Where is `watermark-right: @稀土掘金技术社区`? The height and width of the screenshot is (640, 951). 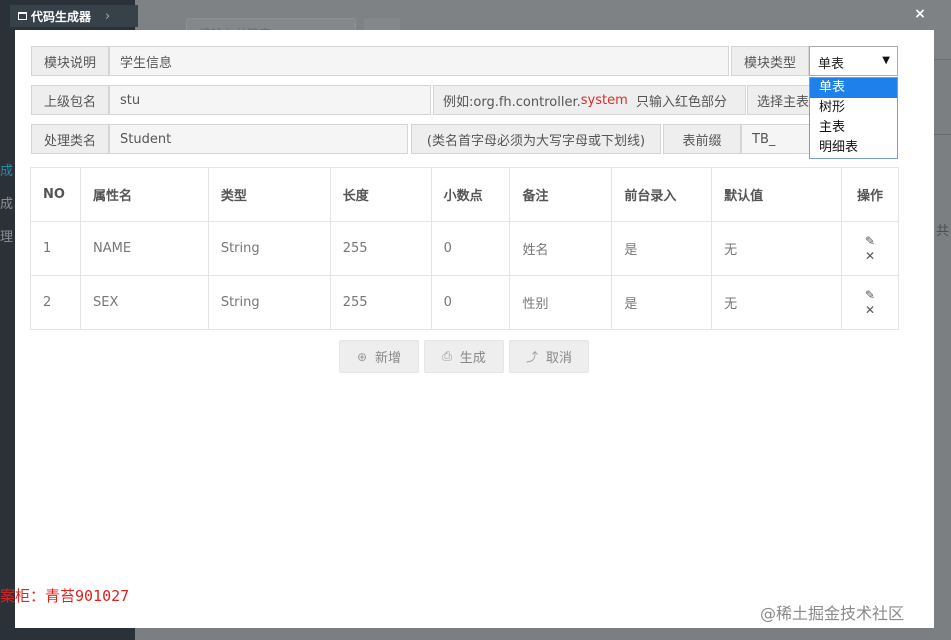
watermark-right: @稀土掘金技术社区 is located at coordinates (832, 613).